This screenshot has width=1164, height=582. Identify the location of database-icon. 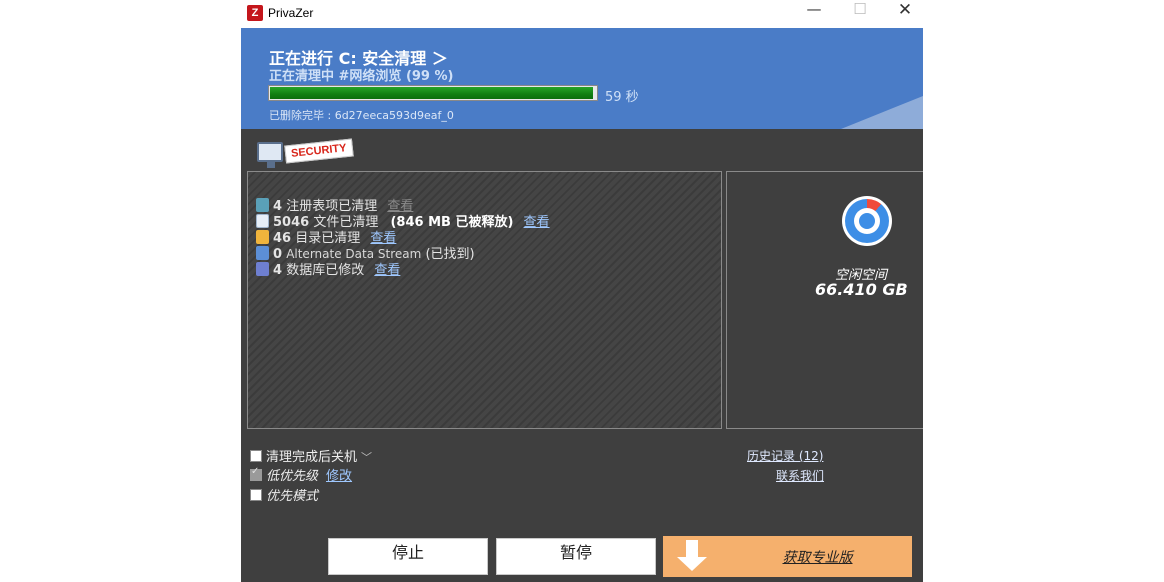
(262, 269).